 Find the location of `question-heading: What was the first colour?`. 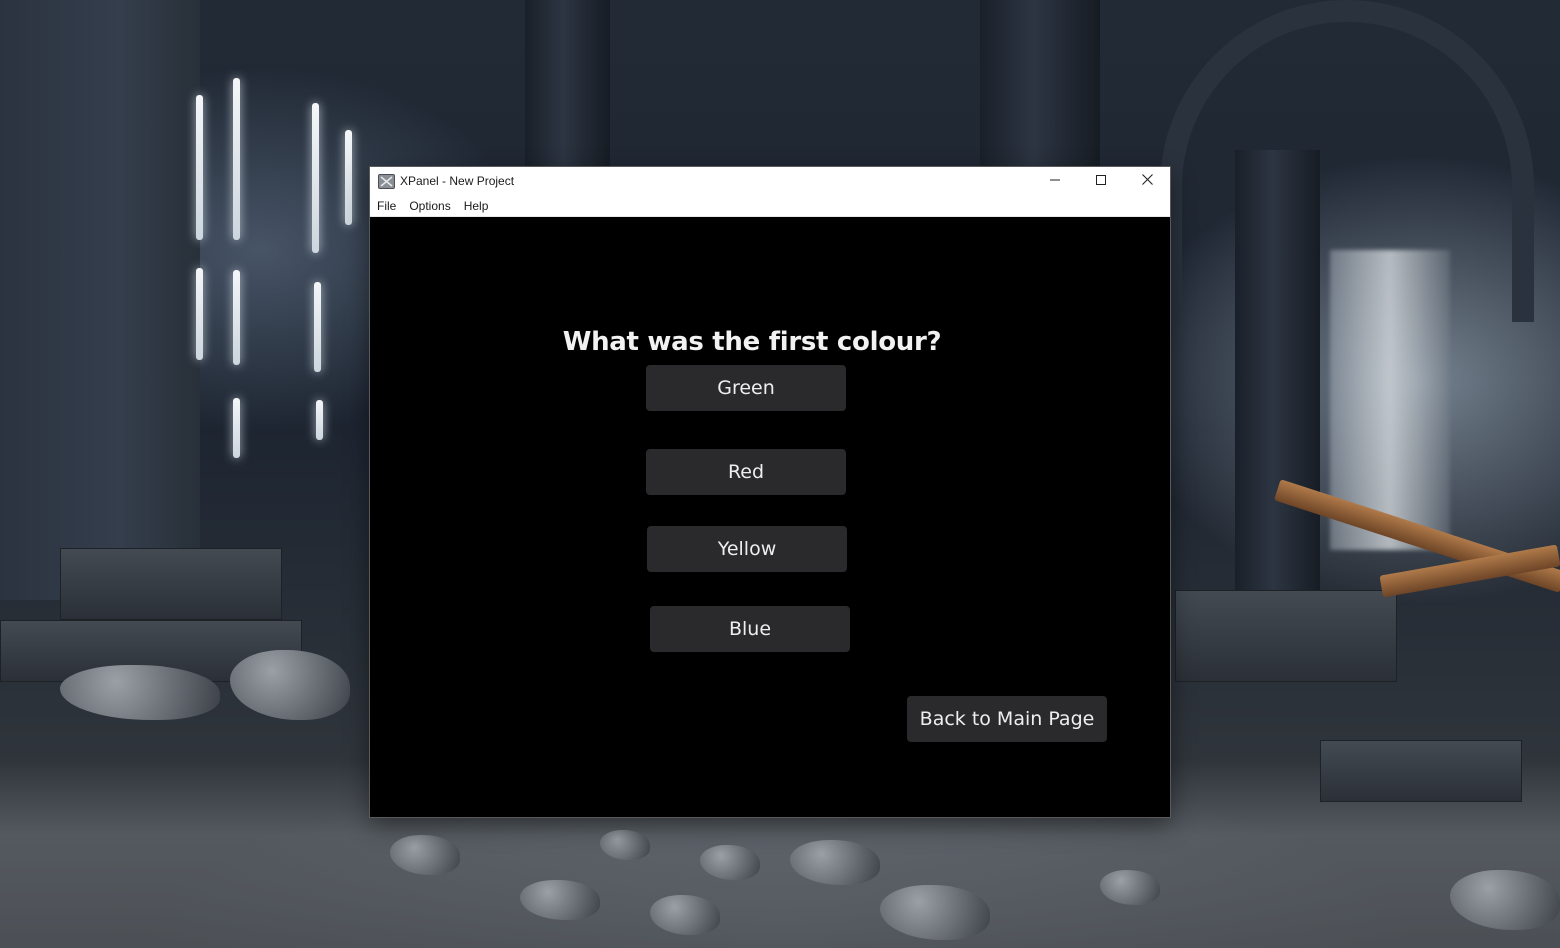

question-heading: What was the first colour? is located at coordinates (752, 342).